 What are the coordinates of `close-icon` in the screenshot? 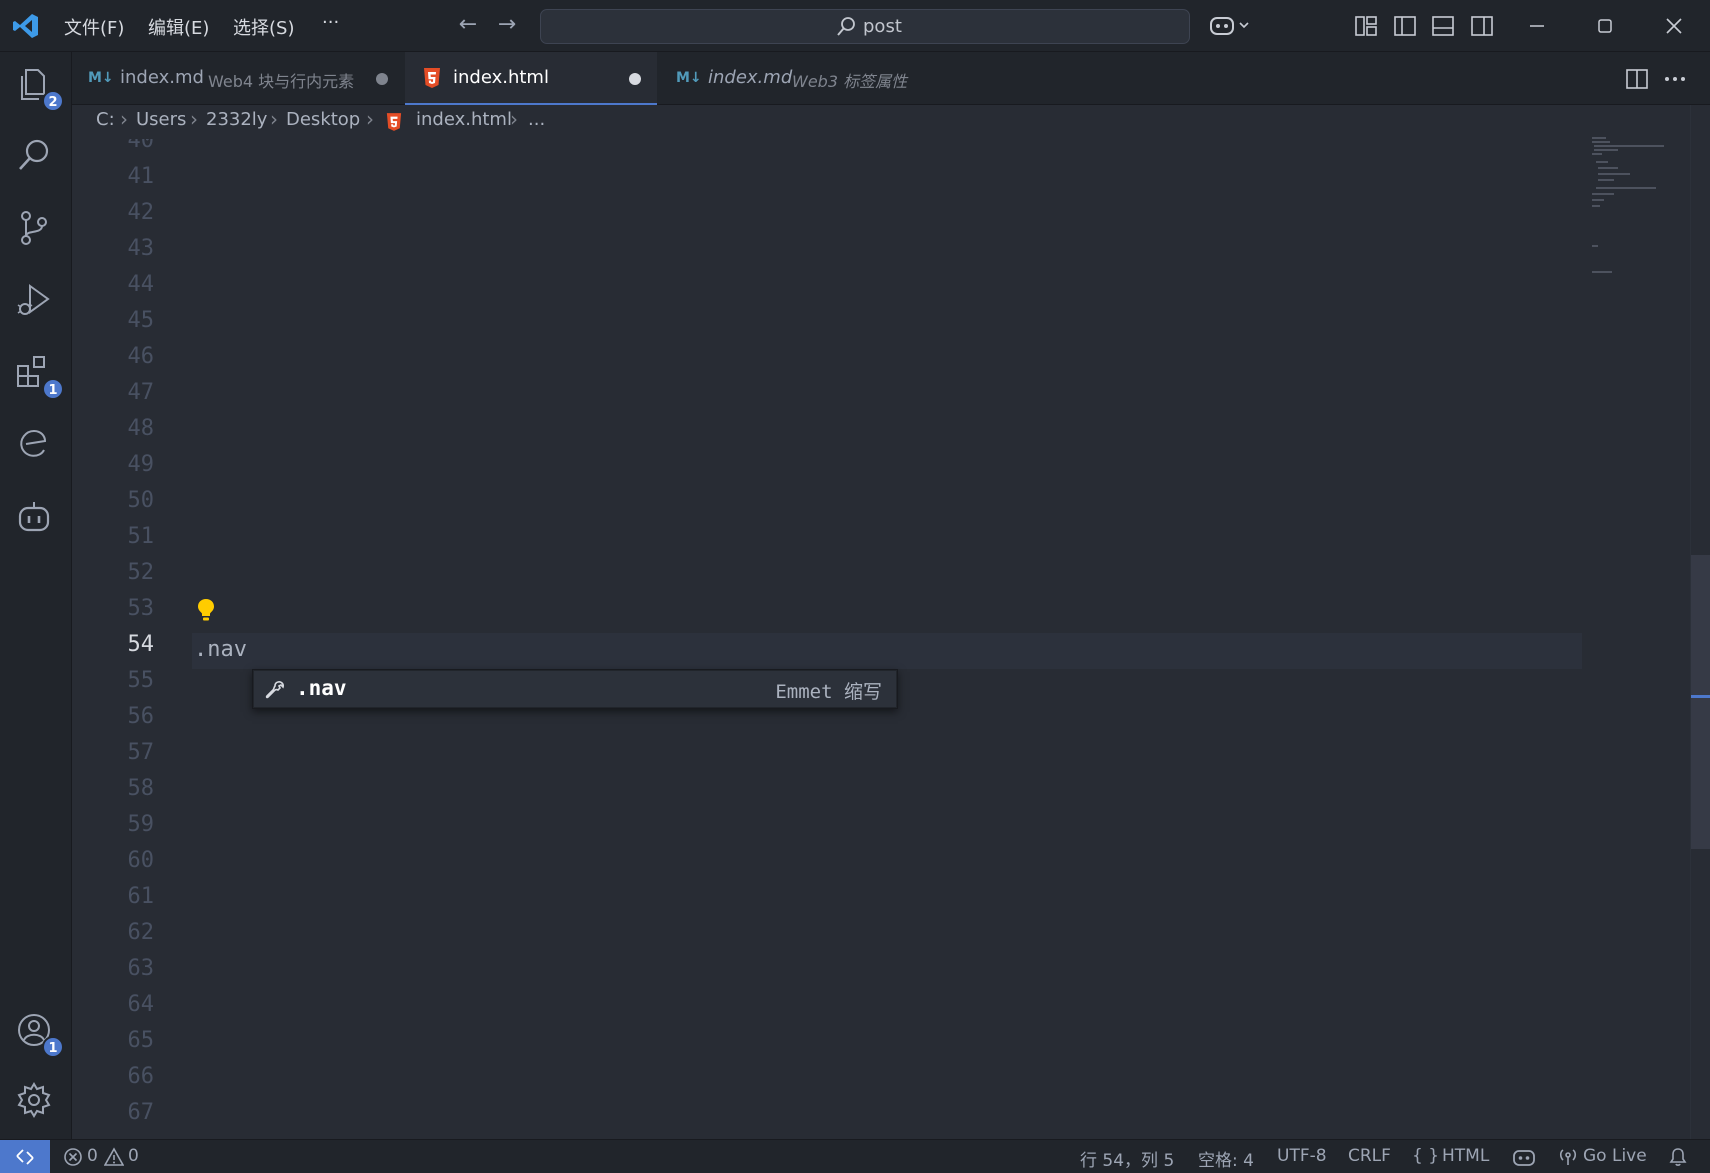 It's located at (1674, 26).